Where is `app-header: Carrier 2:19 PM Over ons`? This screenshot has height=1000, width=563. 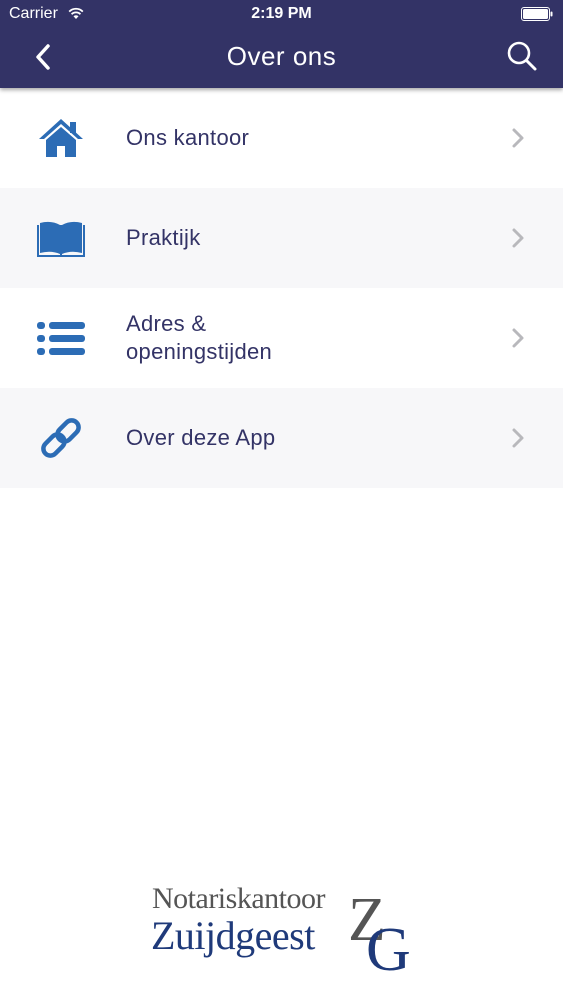
app-header: Carrier 2:19 PM Over ons is located at coordinates (281, 44).